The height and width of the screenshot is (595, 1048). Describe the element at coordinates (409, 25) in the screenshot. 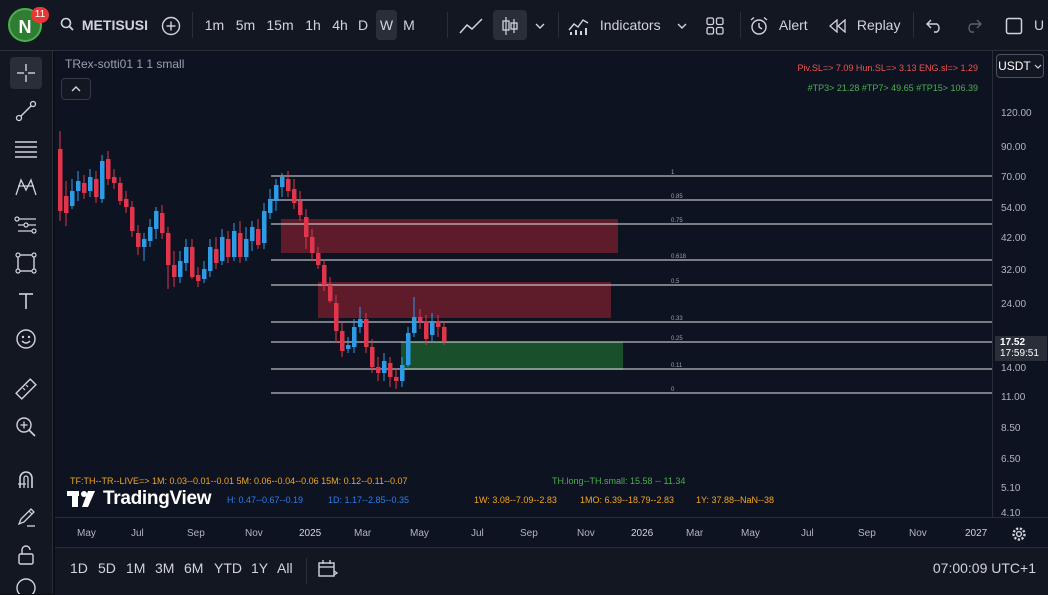

I see `interval-m: M` at that location.